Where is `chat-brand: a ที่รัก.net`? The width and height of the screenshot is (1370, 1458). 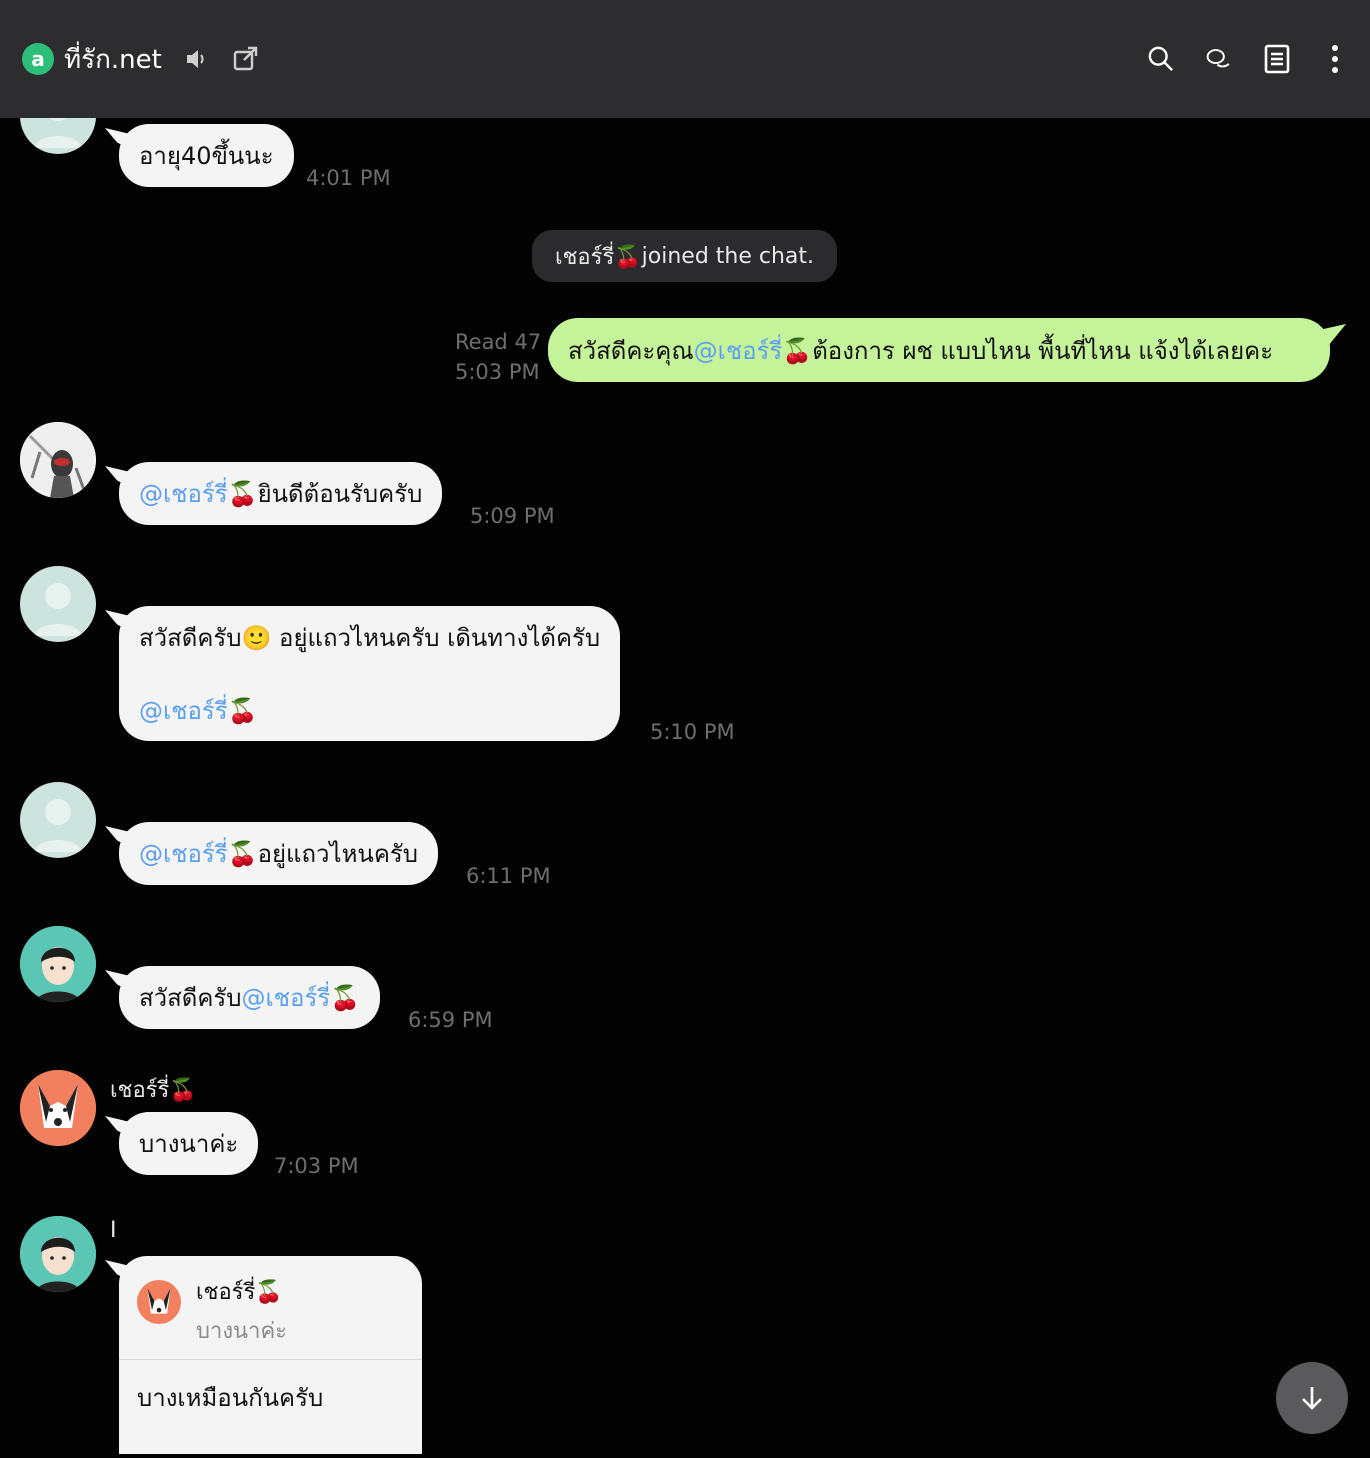
chat-brand: a ที่รัก.net is located at coordinates (92, 59).